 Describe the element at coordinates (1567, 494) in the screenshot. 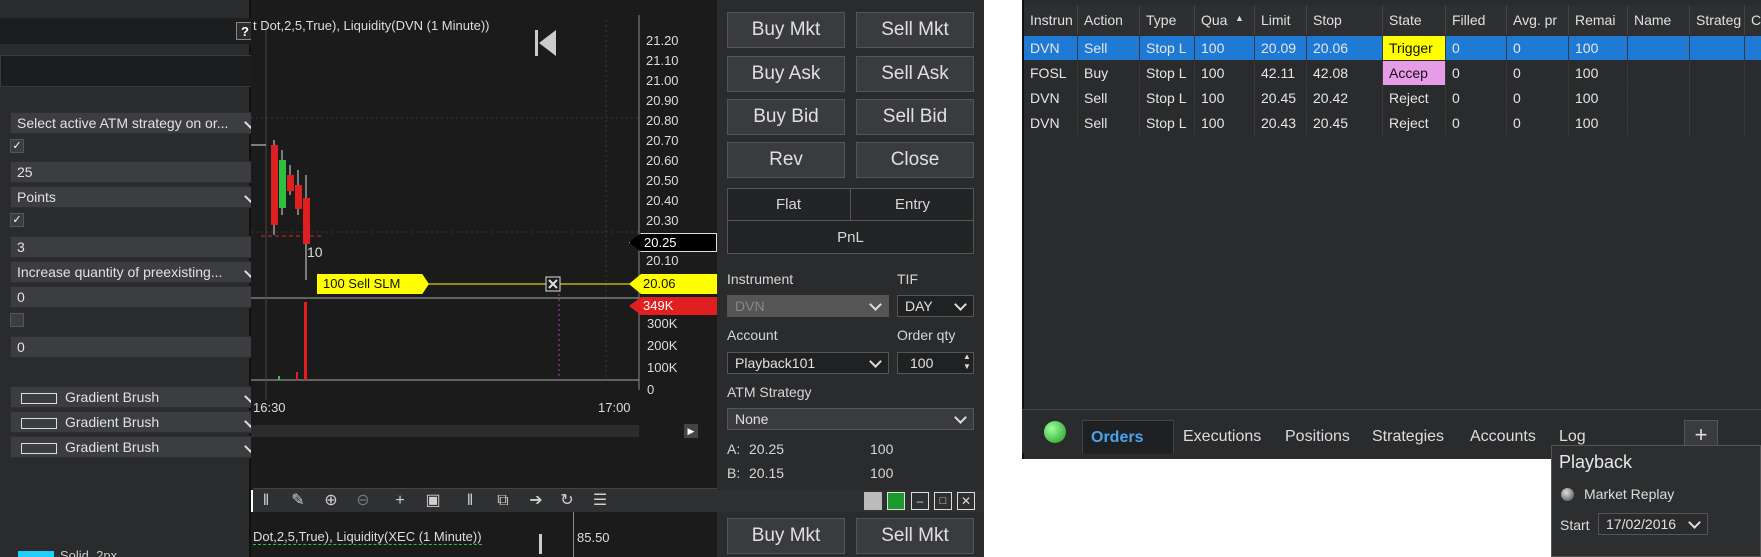

I see `market-replay-radio` at that location.